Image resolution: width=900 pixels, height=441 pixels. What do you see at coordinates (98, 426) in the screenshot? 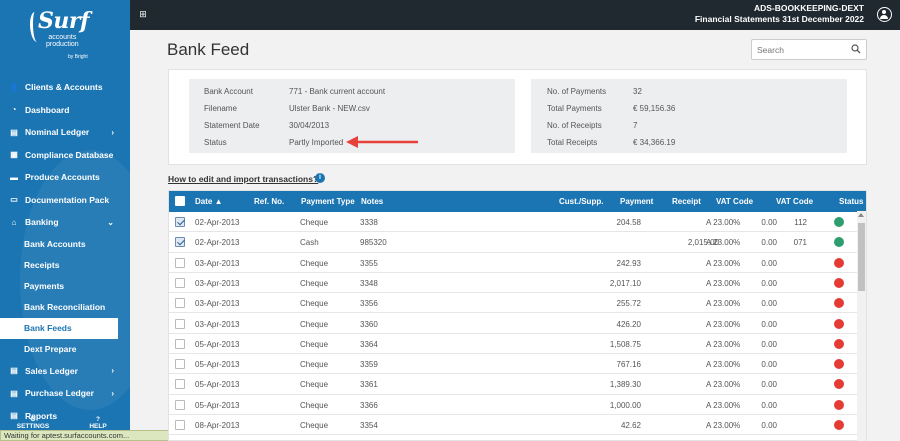
I see `help-label: HELP` at bounding box center [98, 426].